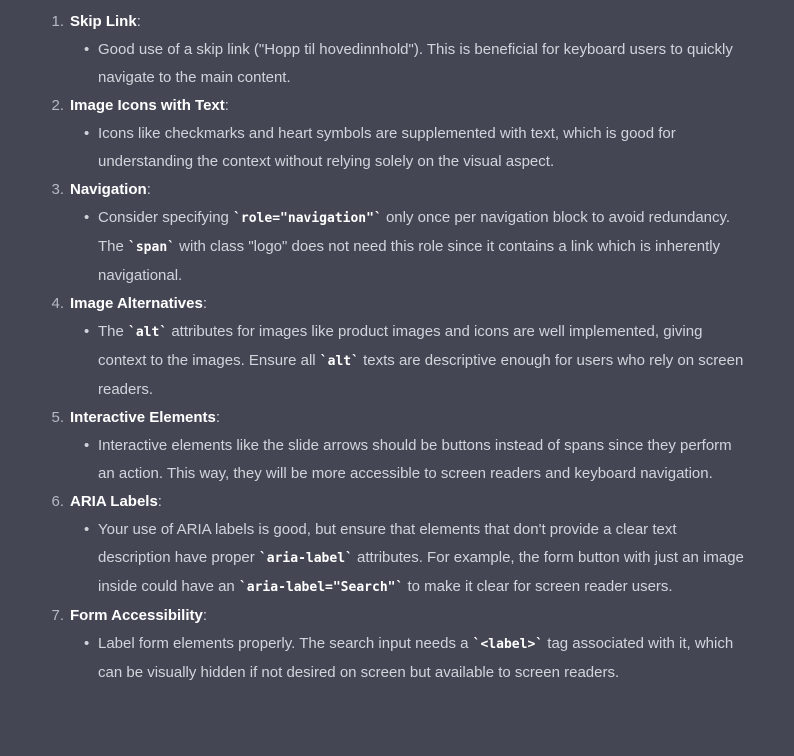 This screenshot has height=756, width=794. Describe the element at coordinates (307, 218) in the screenshot. I see `inline-code: `role="navigation"`` at that location.